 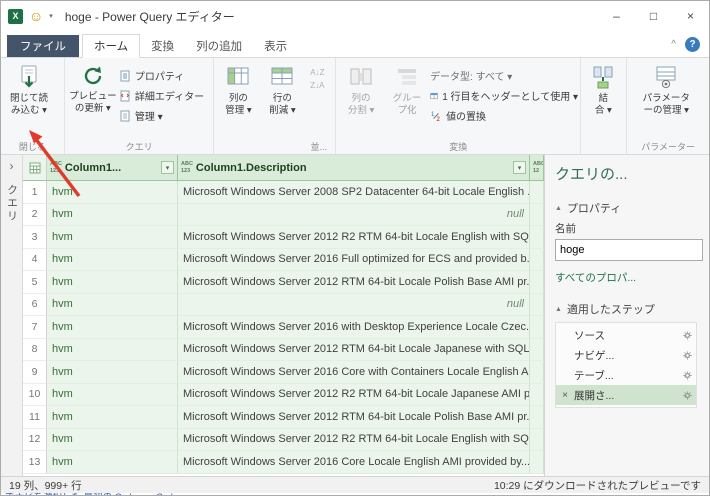 What do you see at coordinates (627, 208) in the screenshot?
I see `properties-section-header: ▲ プロパティ` at bounding box center [627, 208].